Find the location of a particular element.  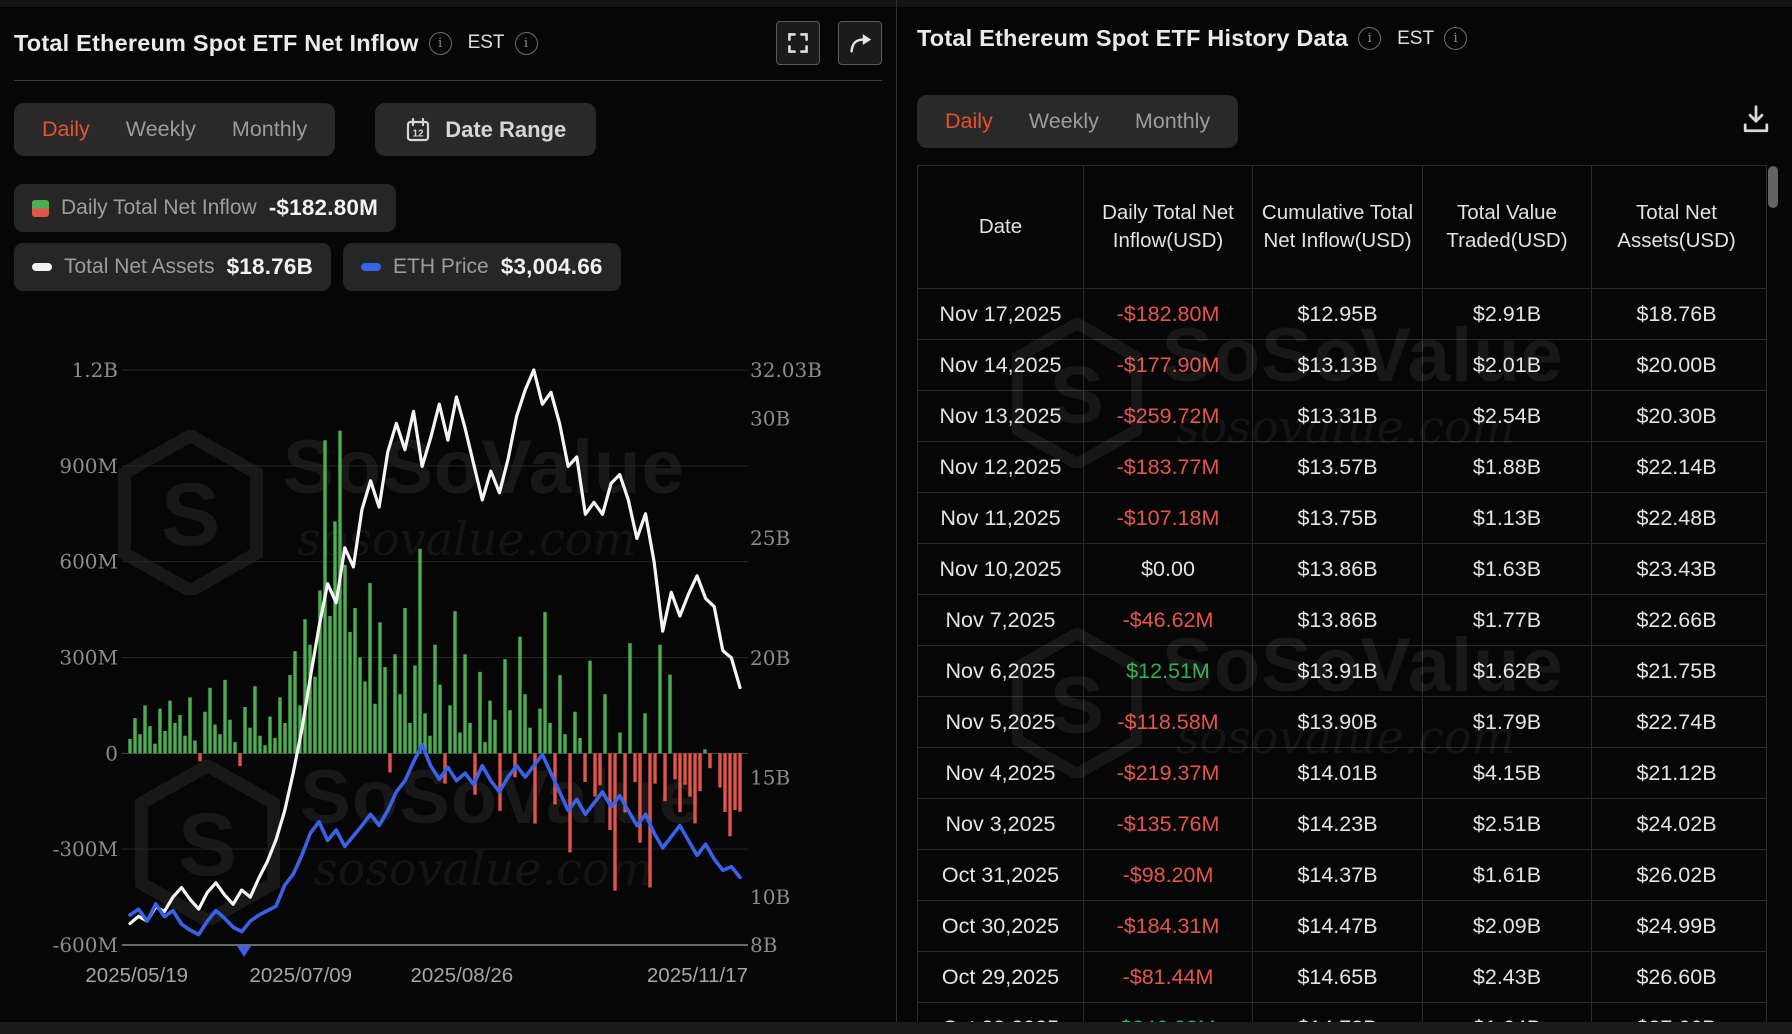

table-row: Nov 10,2025 $0.00 $13.86B $1.63B $23.43B is located at coordinates (1342, 568).